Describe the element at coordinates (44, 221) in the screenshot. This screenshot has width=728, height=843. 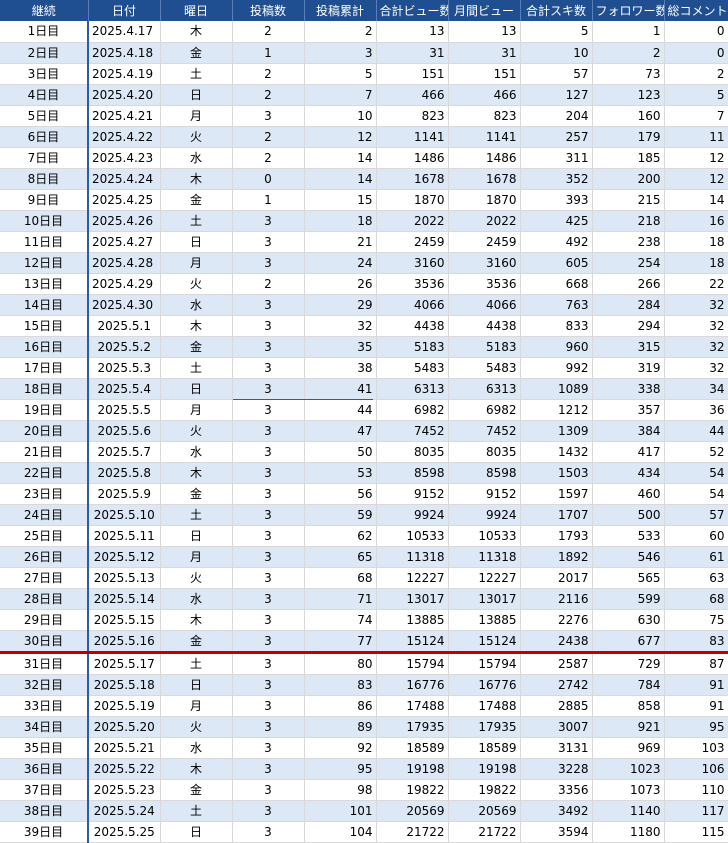
I see `cell-days: 10日目` at that location.